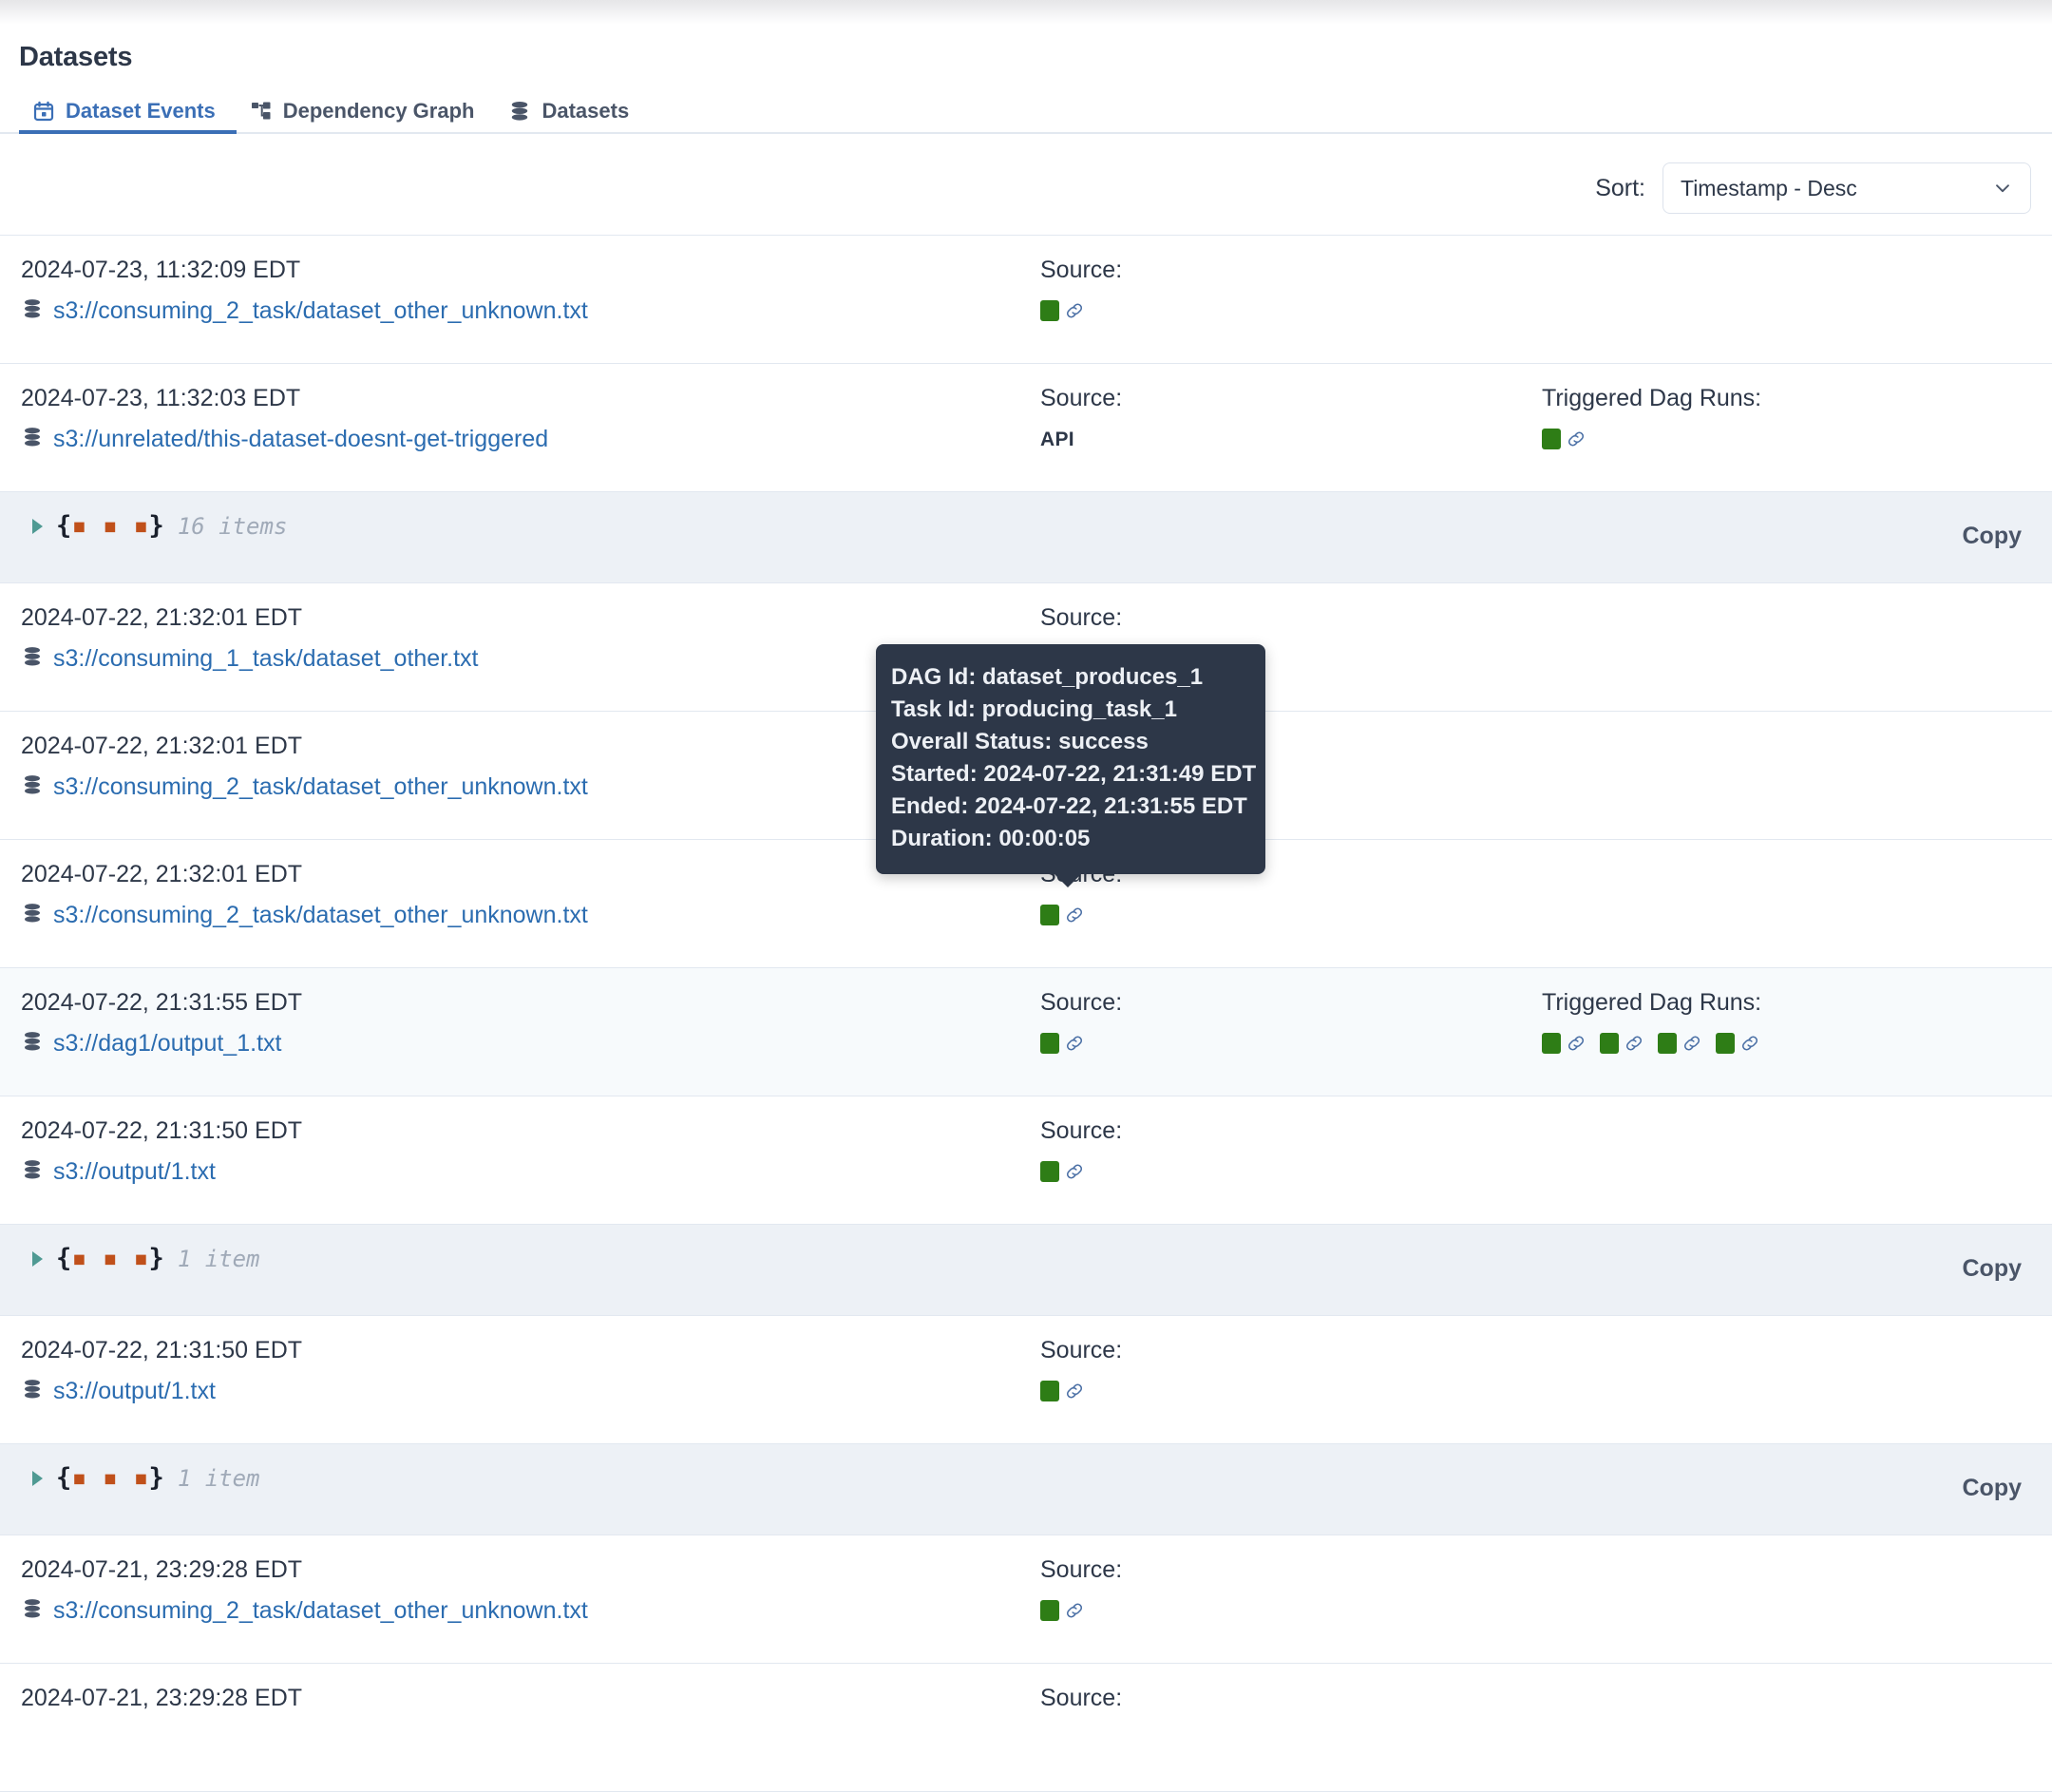 This screenshot has height=1792, width=2052. I want to click on json-extra-row: {▪ ▪ ▪} 16 items Copy, so click(1026, 538).